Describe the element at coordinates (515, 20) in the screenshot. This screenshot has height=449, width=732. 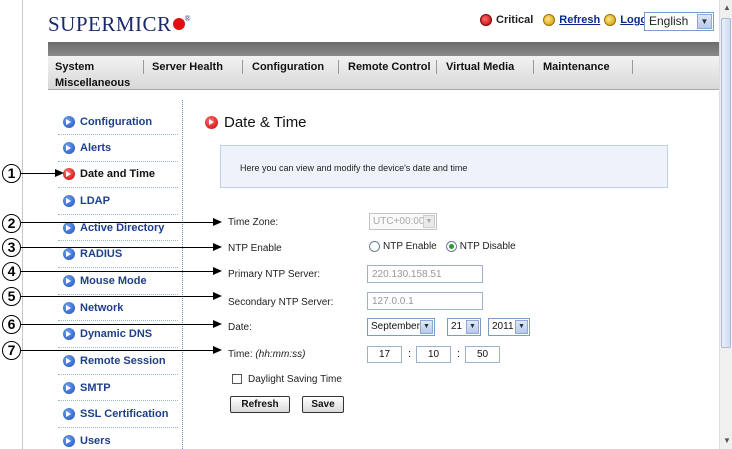
I see `critical-label: Critical` at that location.